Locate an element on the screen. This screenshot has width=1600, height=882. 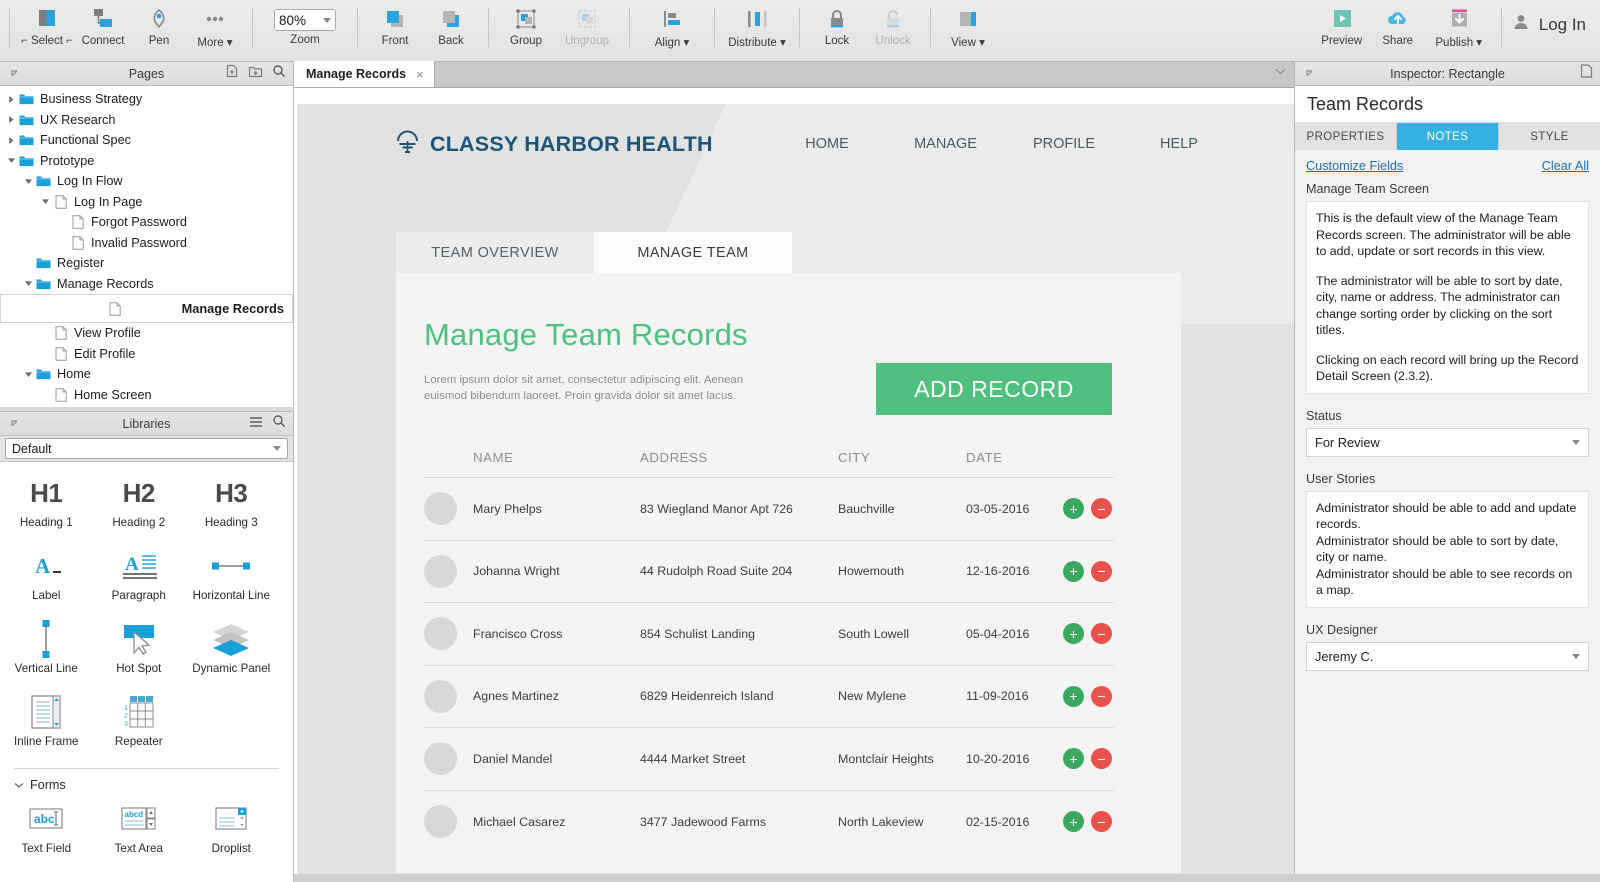
add-record-button: ADD RECORD is located at coordinates (994, 389).